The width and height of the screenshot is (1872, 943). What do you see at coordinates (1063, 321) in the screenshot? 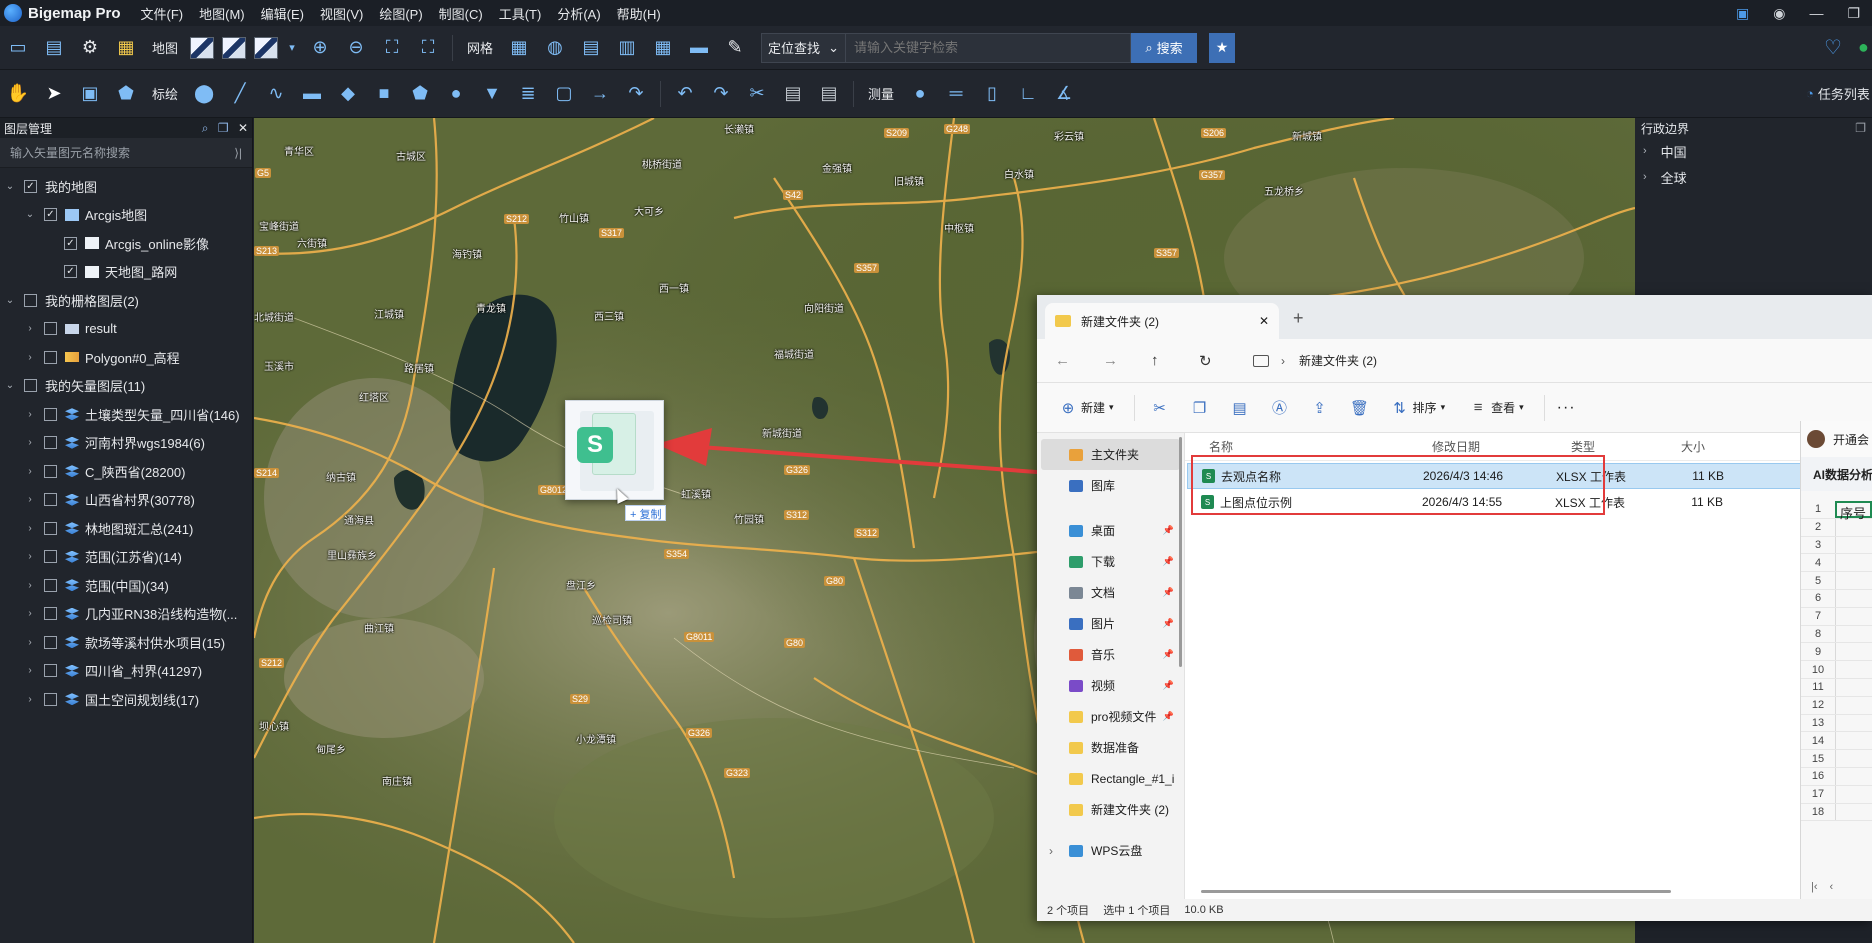
I see `folder-icon` at bounding box center [1063, 321].